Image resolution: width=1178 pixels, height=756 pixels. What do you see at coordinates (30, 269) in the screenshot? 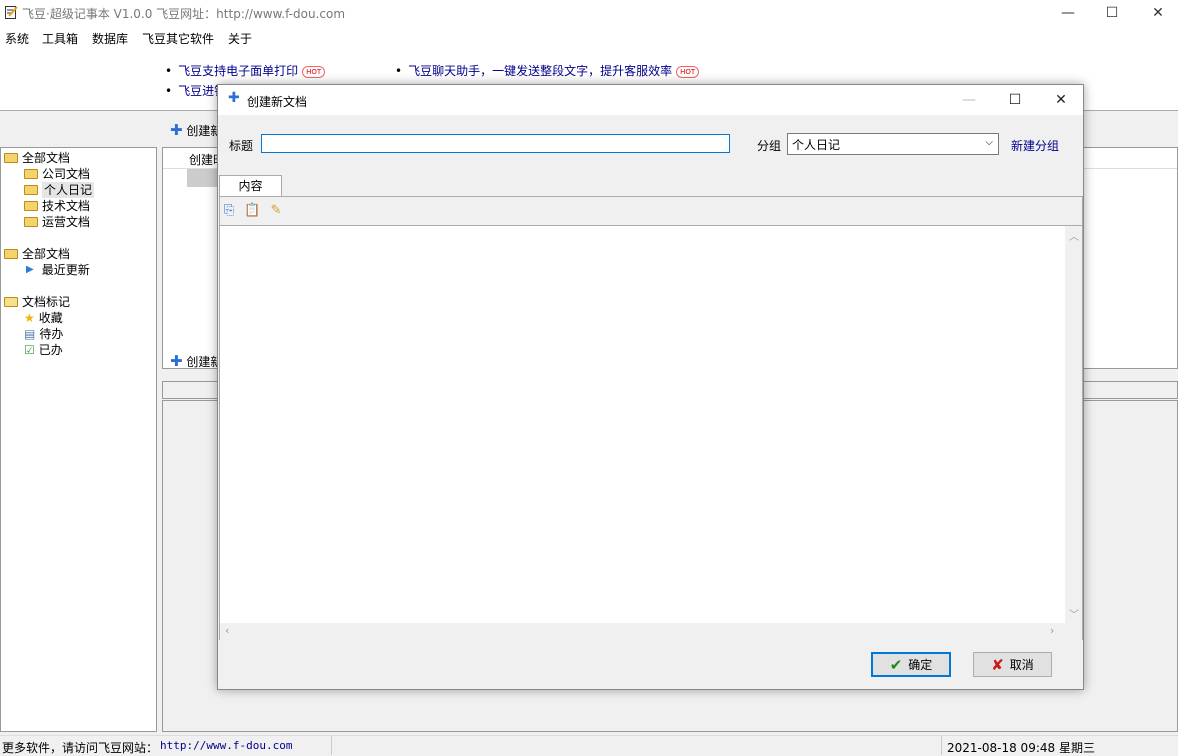
I see `play-arrow-icon: ▶` at bounding box center [30, 269].